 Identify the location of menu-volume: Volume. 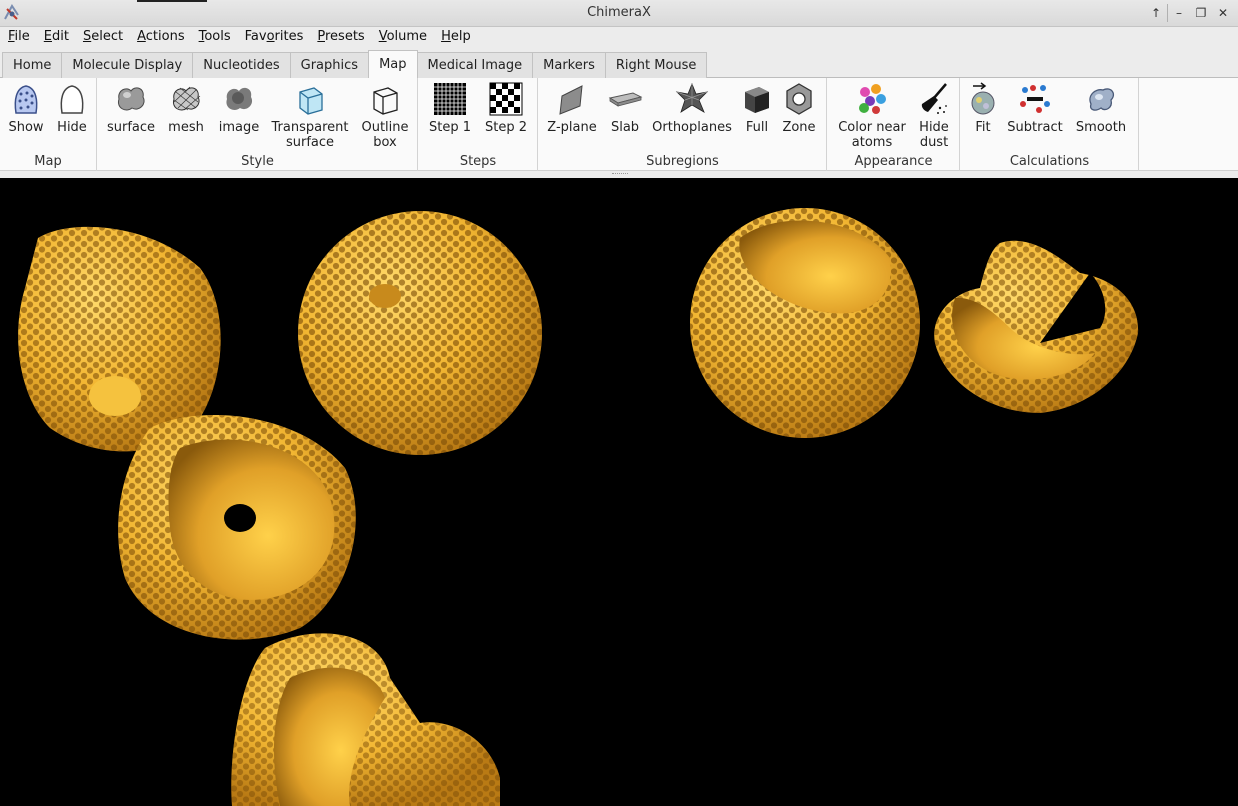
(403, 38).